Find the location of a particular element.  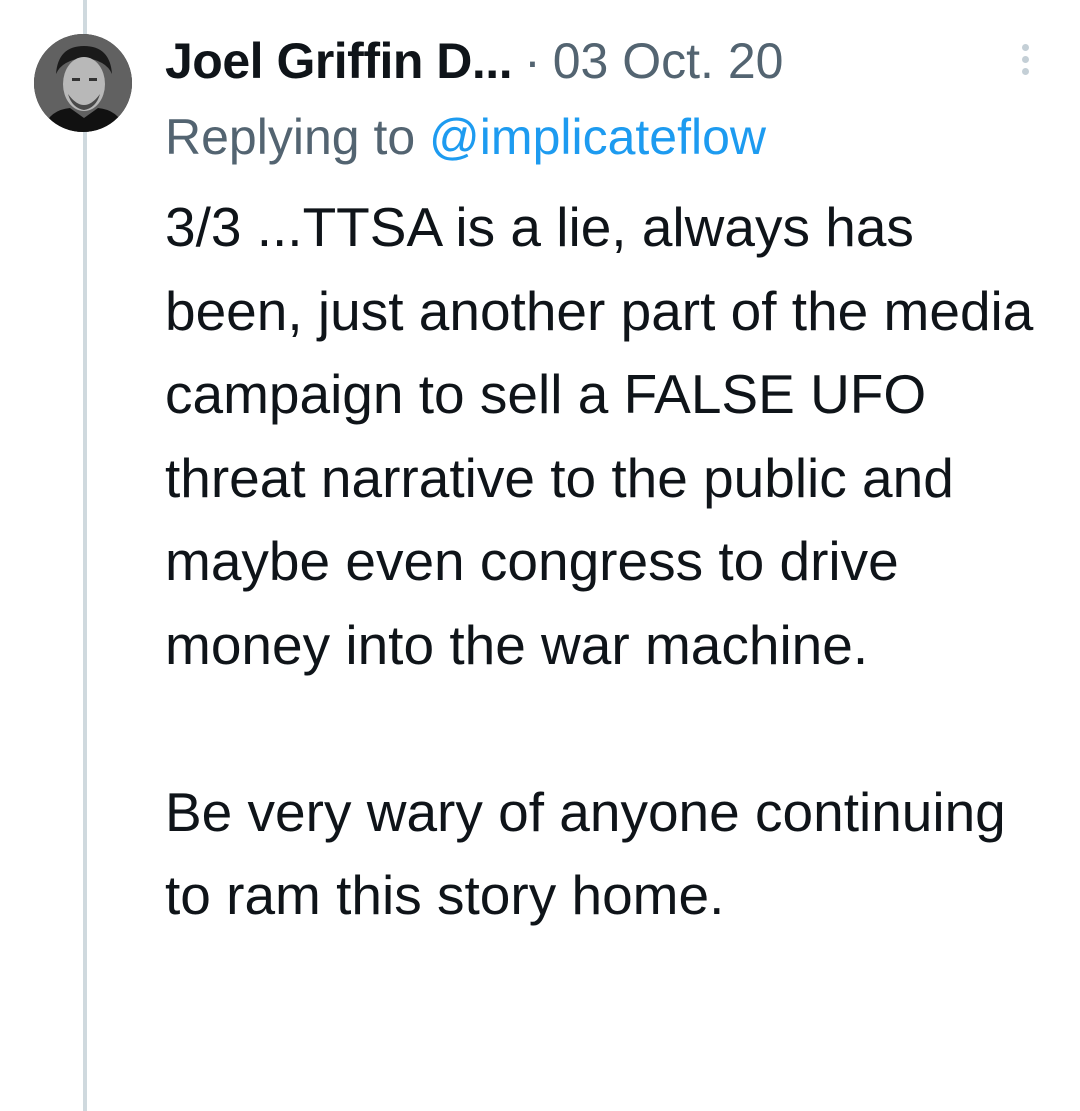

more-options-icon is located at coordinates (1025, 64).